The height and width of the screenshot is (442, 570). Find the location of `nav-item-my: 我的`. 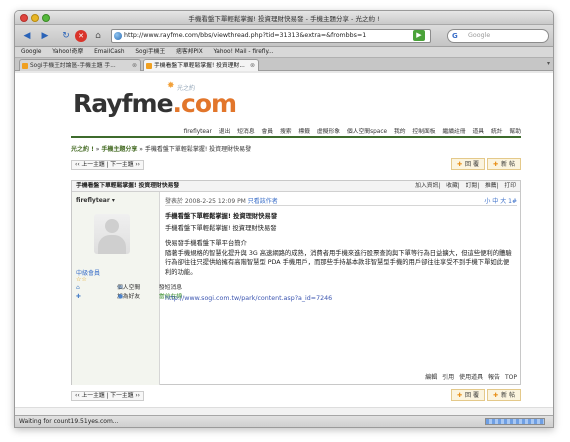

nav-item-my: 我的 is located at coordinates (400, 132).